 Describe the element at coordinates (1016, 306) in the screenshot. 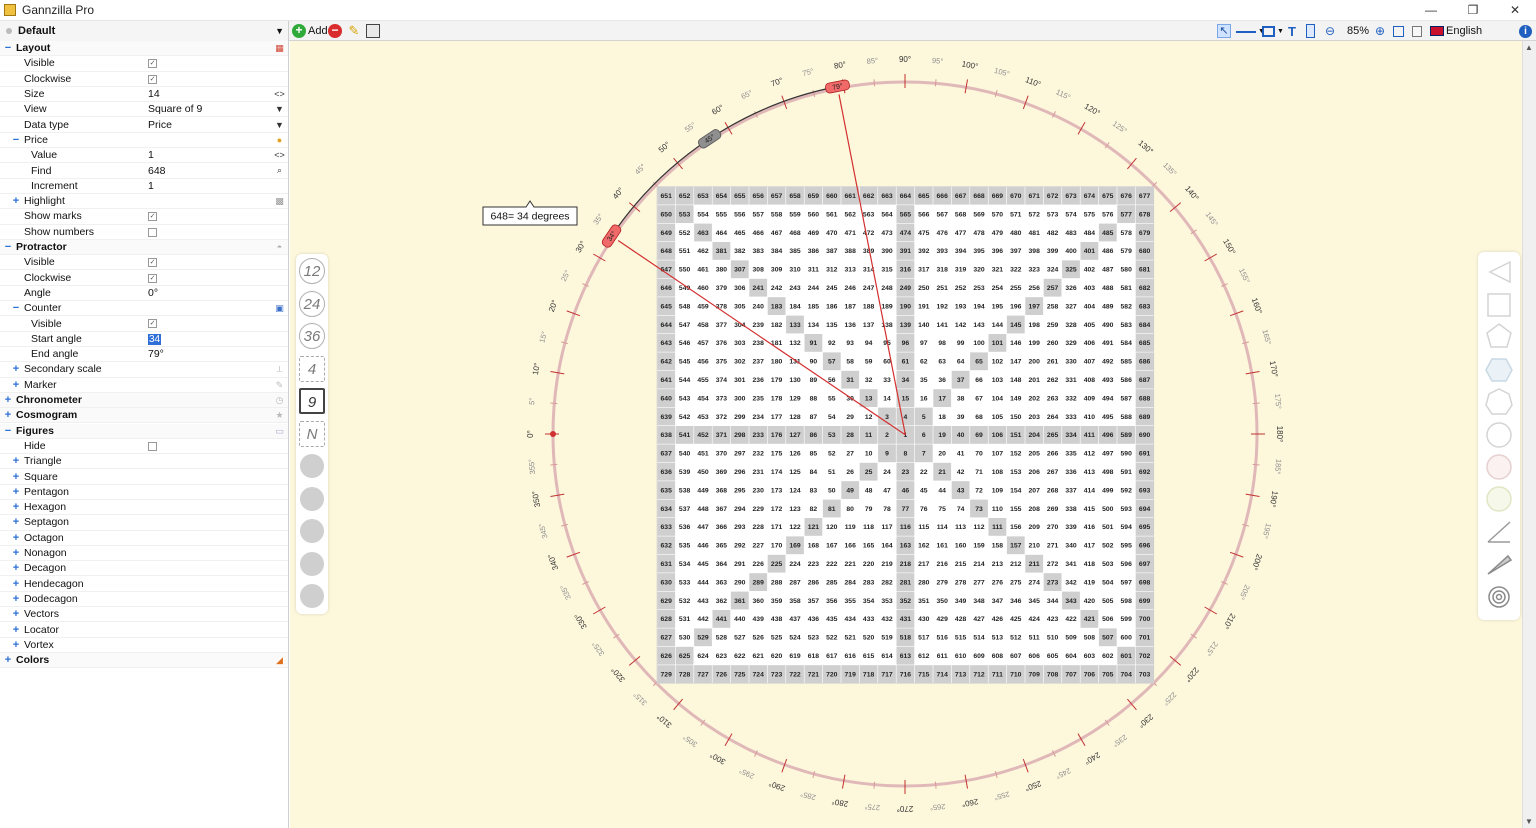

I see `grid-cell: 196` at that location.